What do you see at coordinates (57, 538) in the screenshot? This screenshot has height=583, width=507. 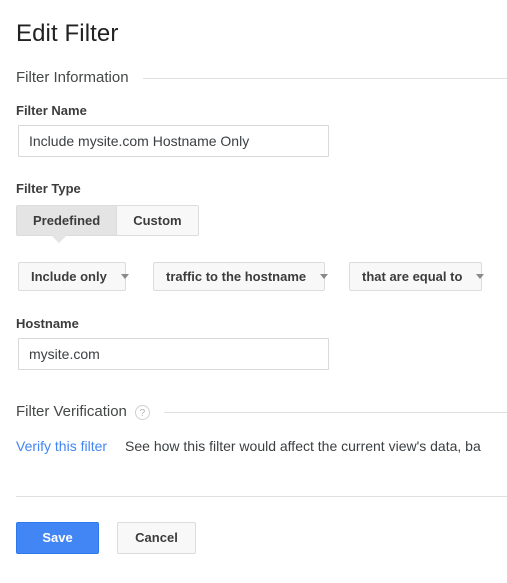 I see `save-button: Save` at bounding box center [57, 538].